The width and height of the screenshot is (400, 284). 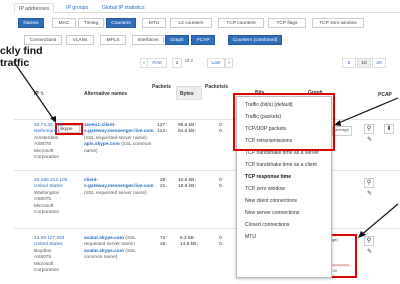 I want to click on btn-mac: MAC, so click(x=64, y=23).